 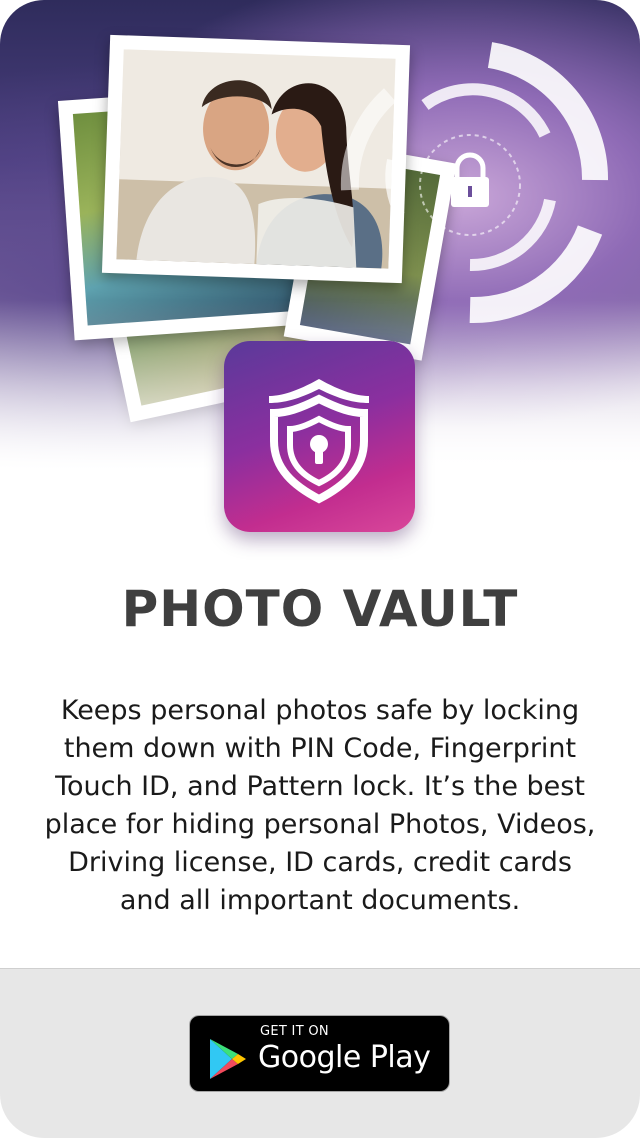 What do you see at coordinates (228, 1059) in the screenshot?
I see `google-play-icon` at bounding box center [228, 1059].